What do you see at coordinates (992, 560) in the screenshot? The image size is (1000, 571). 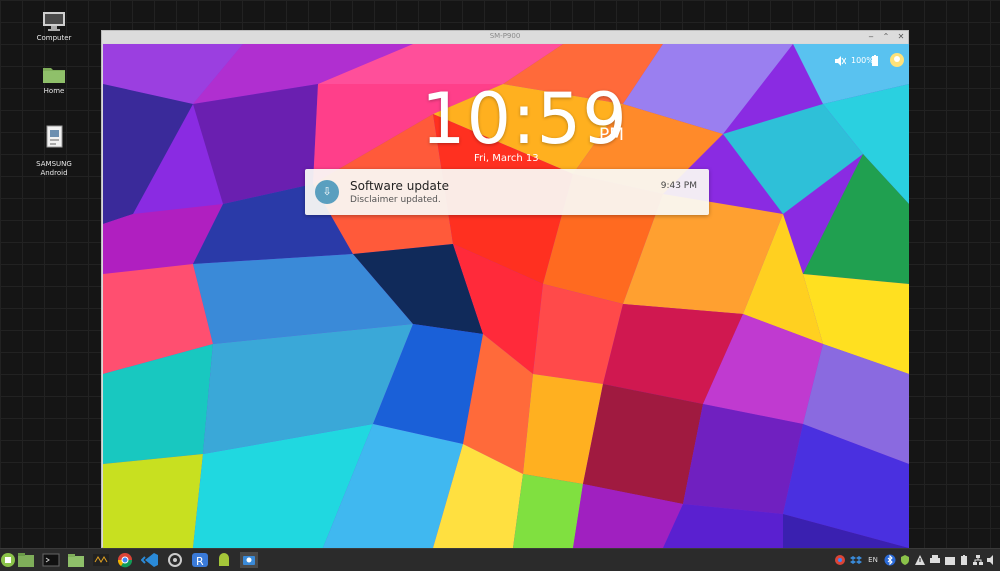 I see `volume-icon` at bounding box center [992, 560].